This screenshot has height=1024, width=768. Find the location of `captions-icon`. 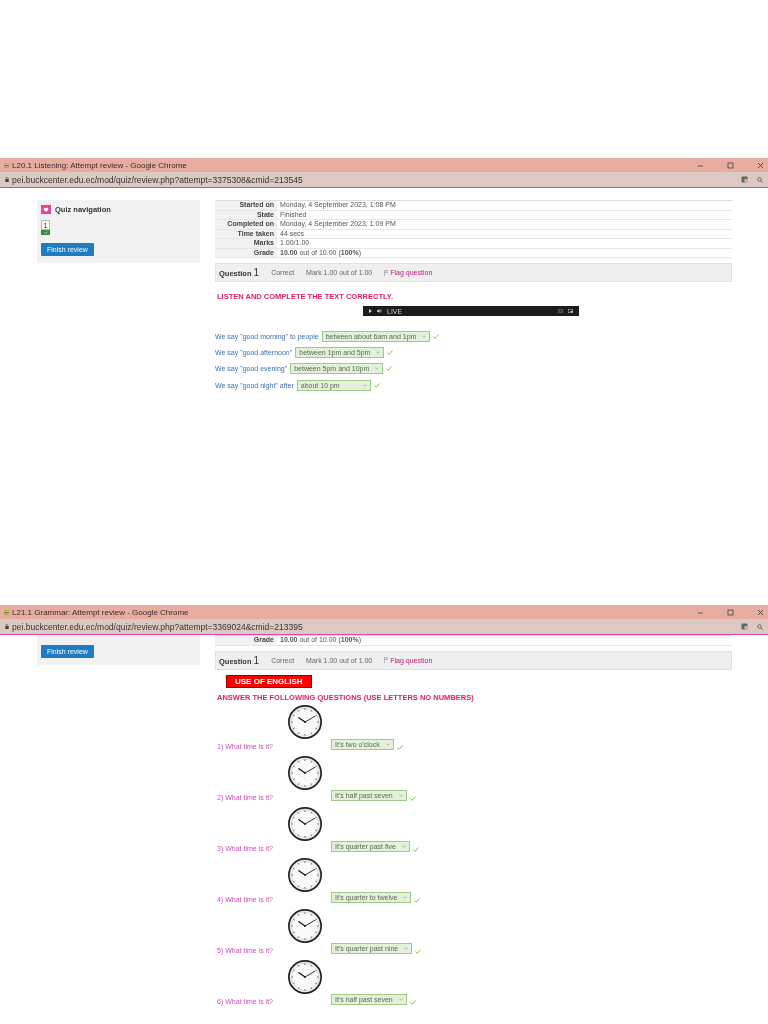

captions-icon is located at coordinates (560, 311).